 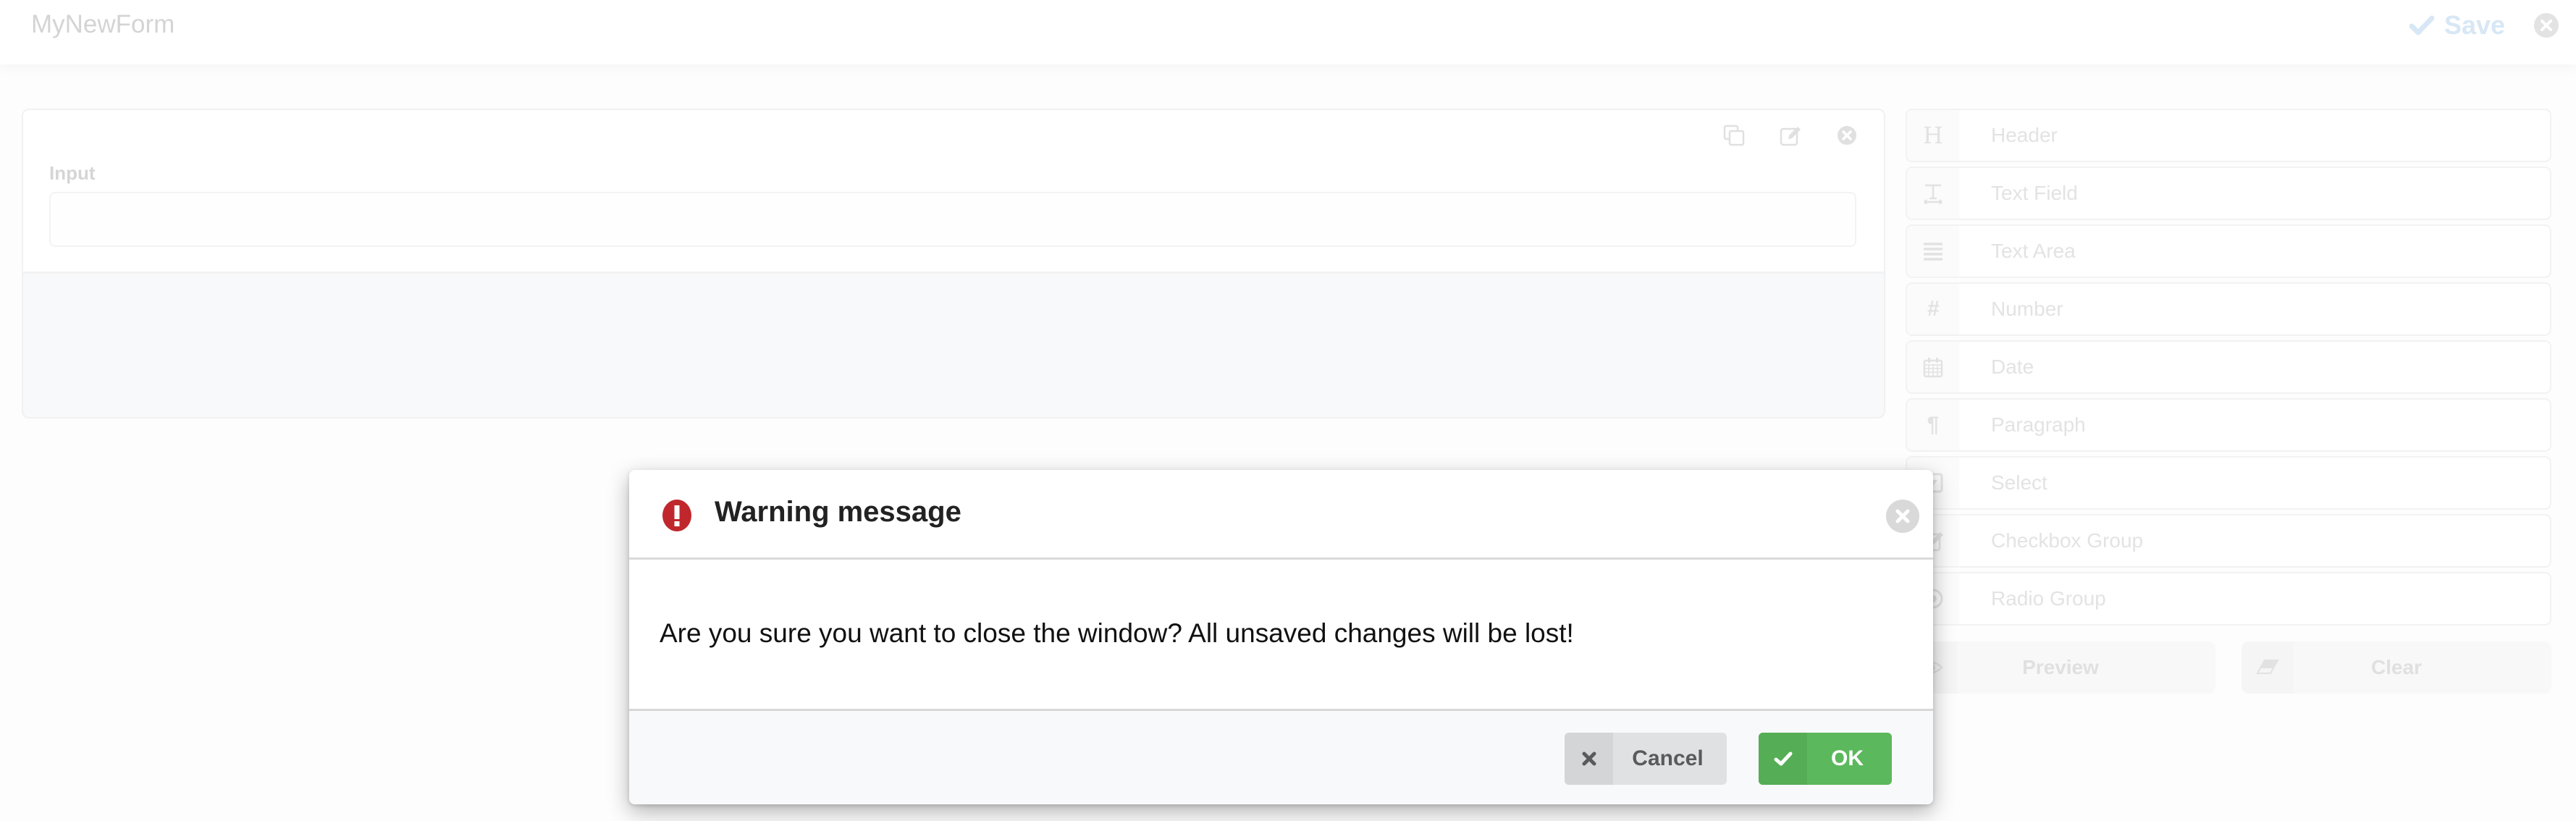 What do you see at coordinates (2228, 193) in the screenshot?
I see `palette-item-text-field: Text Field` at bounding box center [2228, 193].